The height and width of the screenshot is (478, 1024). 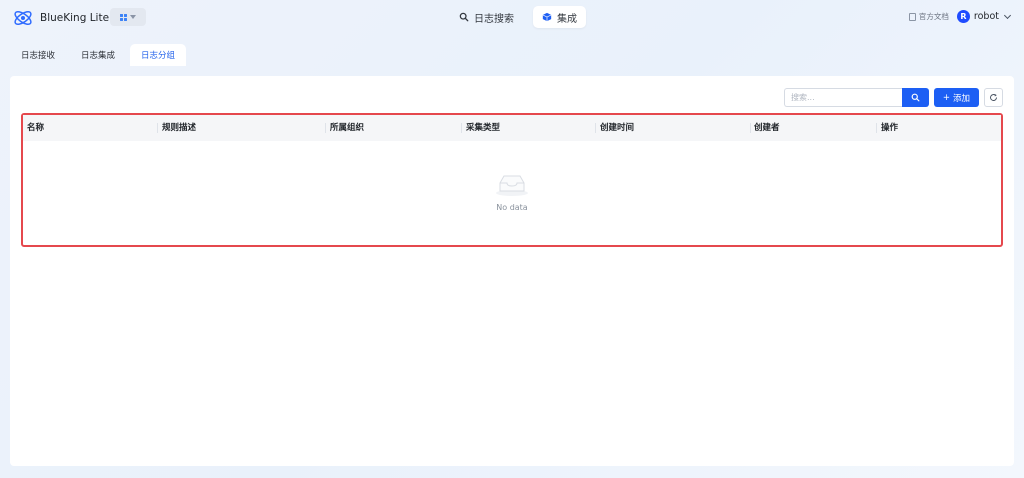 What do you see at coordinates (617, 128) in the screenshot?
I see `column-header-created-time: 创建时间` at bounding box center [617, 128].